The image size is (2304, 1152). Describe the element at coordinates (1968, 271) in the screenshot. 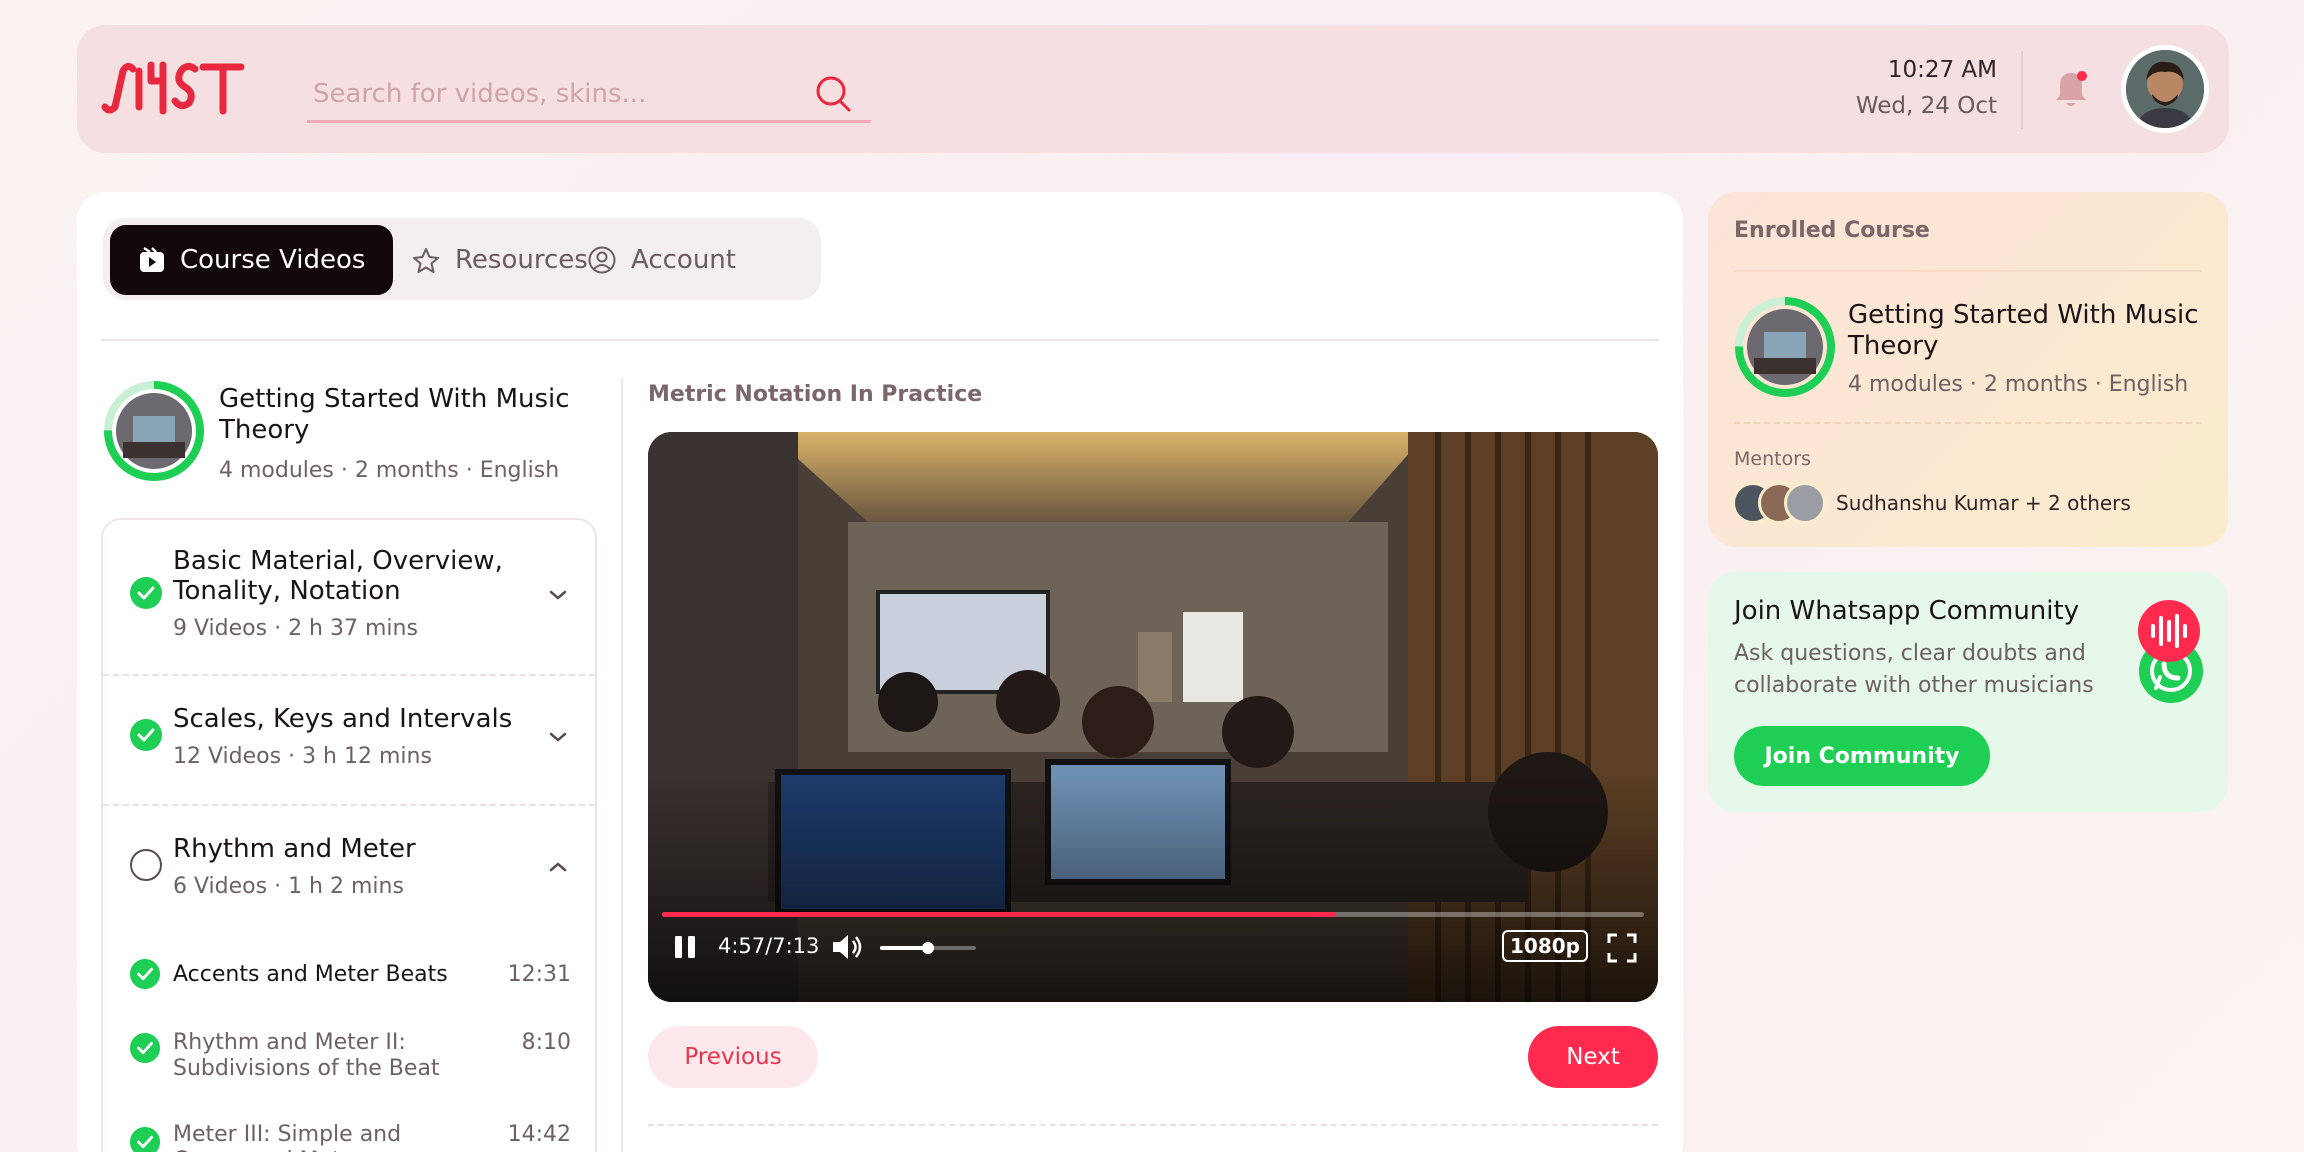

I see `enrolled-divider` at that location.